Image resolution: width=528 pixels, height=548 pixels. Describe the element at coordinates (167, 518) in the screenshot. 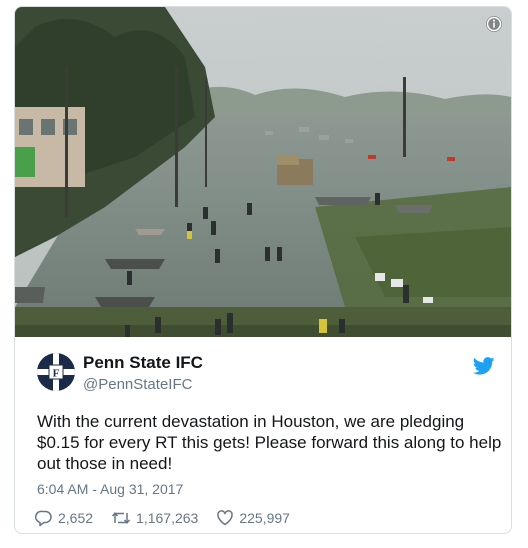

I see `retweet-count: 1,167,263` at that location.